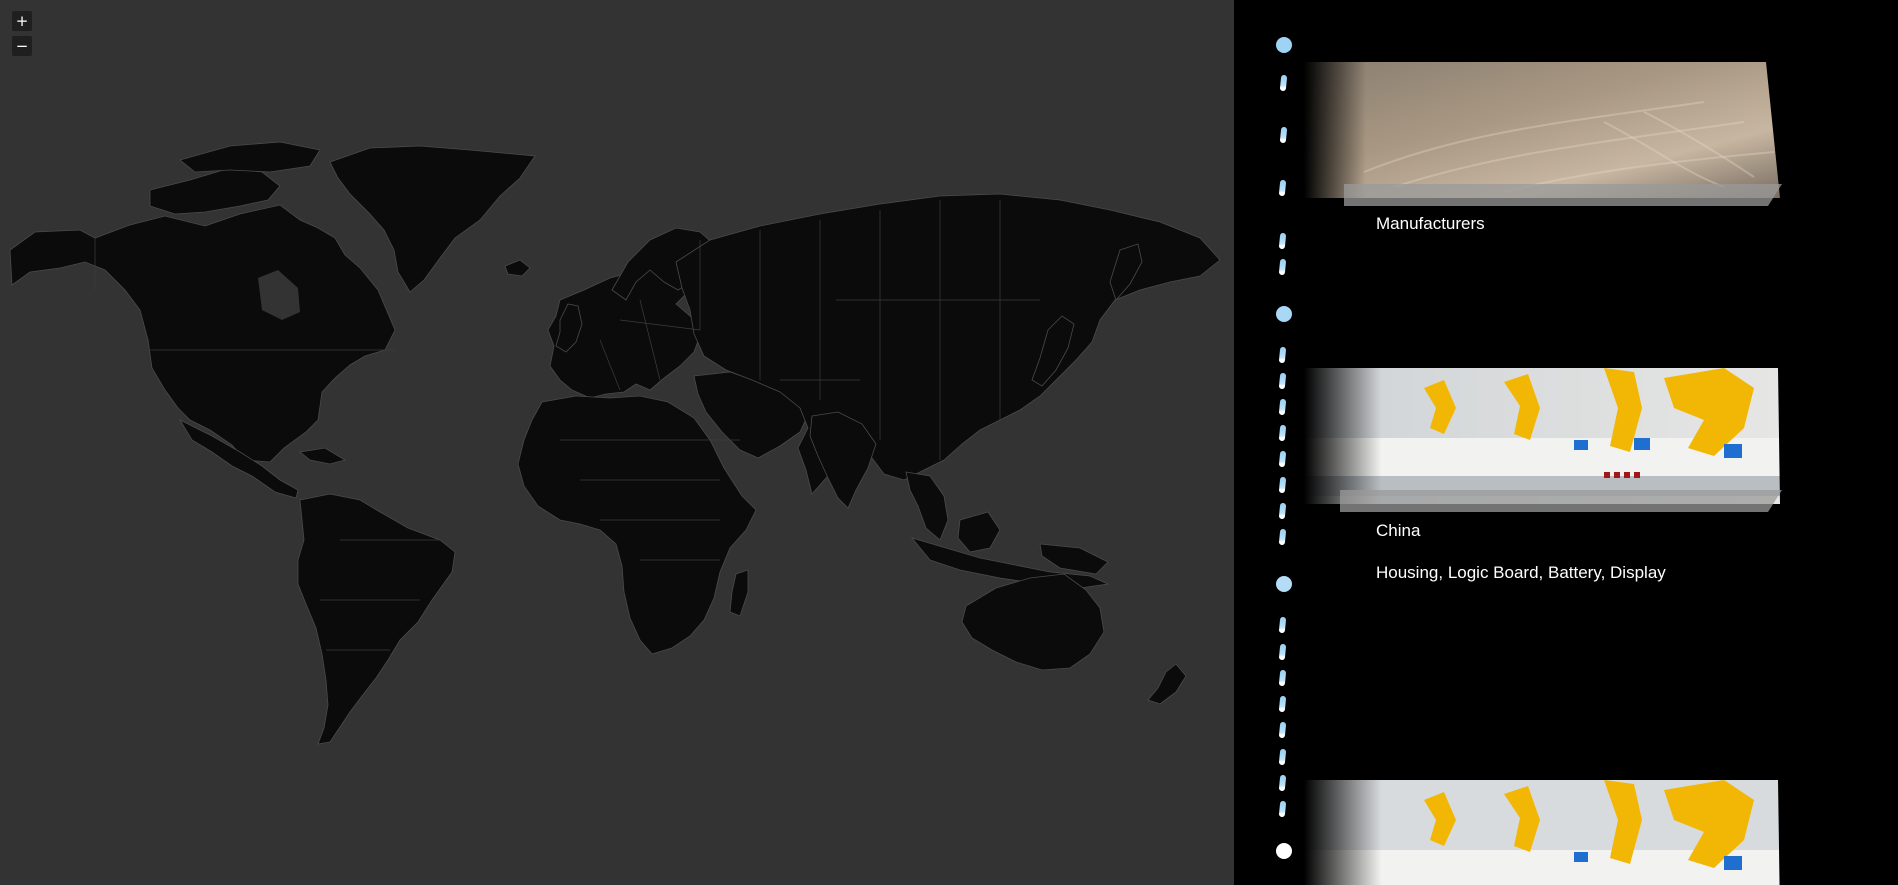 This screenshot has width=1898, height=885. What do you see at coordinates (1521, 572) in the screenshot?
I see `card-details-components: Housing, Logic Board, Battery, Display` at bounding box center [1521, 572].